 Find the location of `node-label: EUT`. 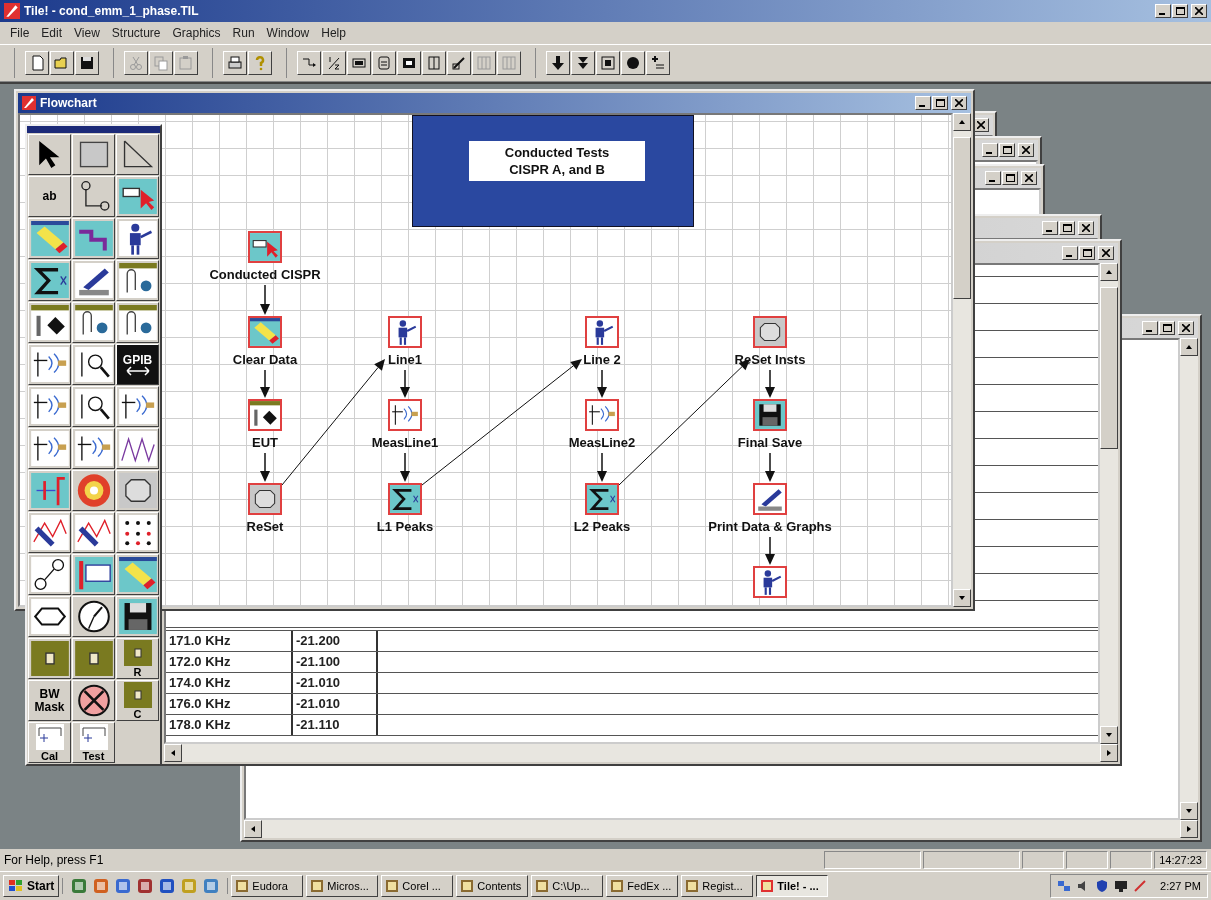

node-label: EUT is located at coordinates (265, 442).